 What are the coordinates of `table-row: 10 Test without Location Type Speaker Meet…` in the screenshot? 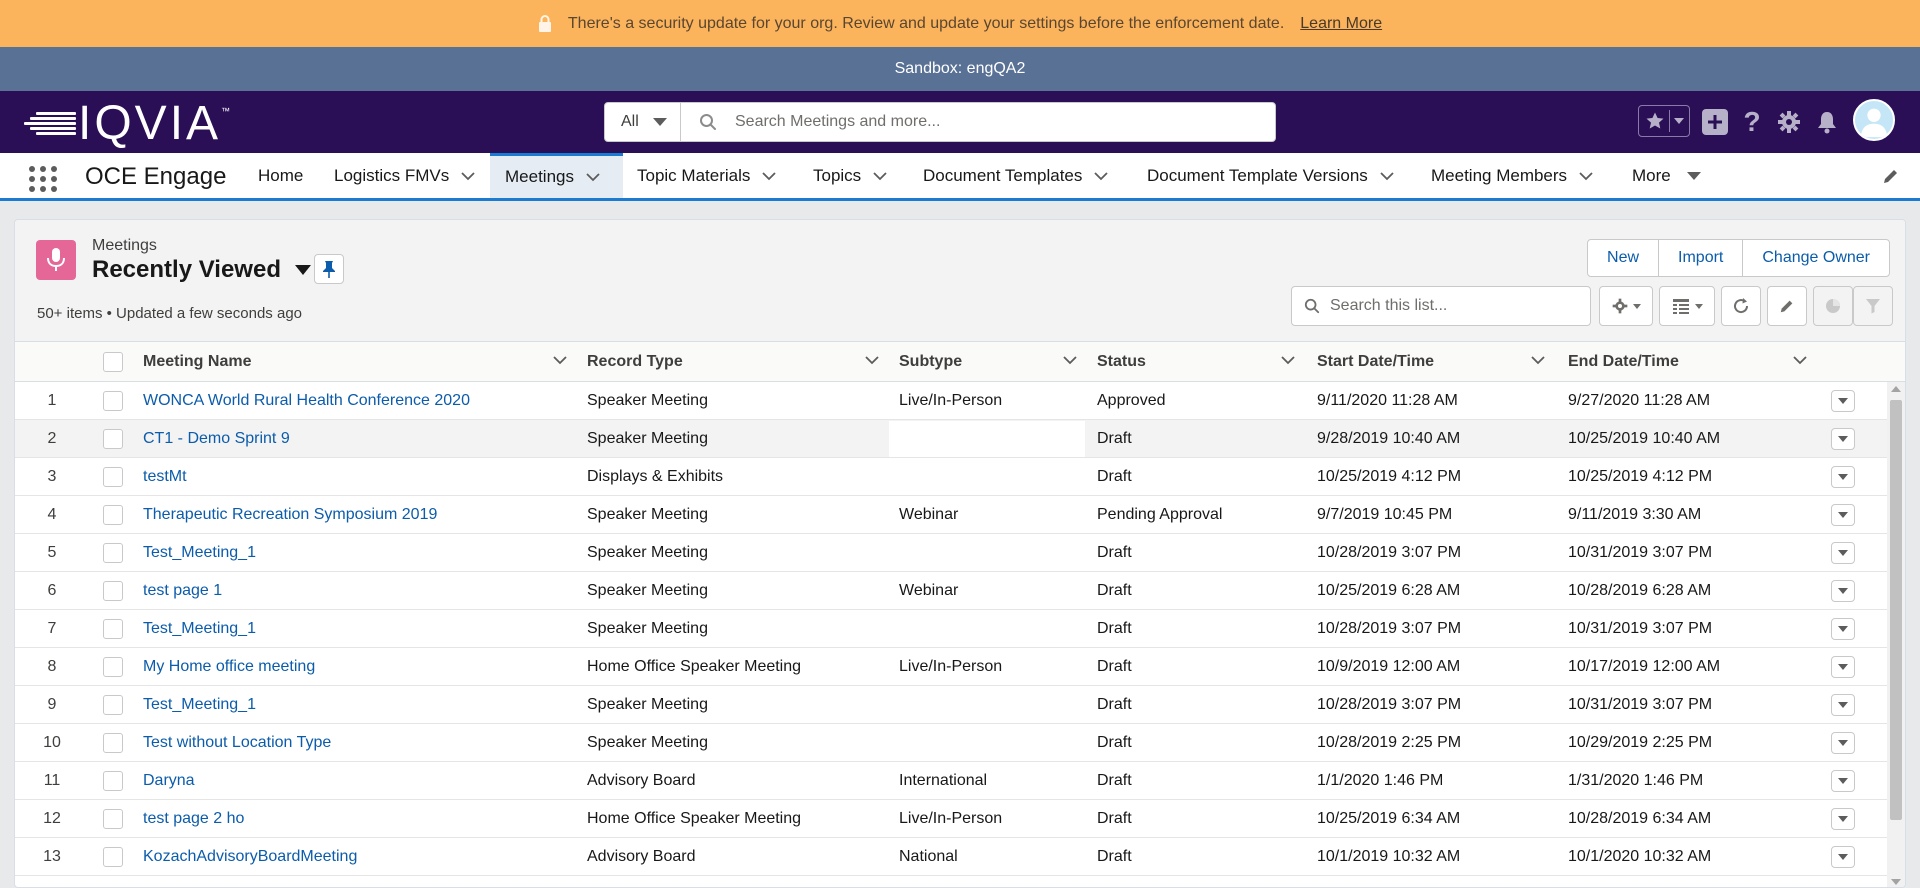 It's located at (951, 743).